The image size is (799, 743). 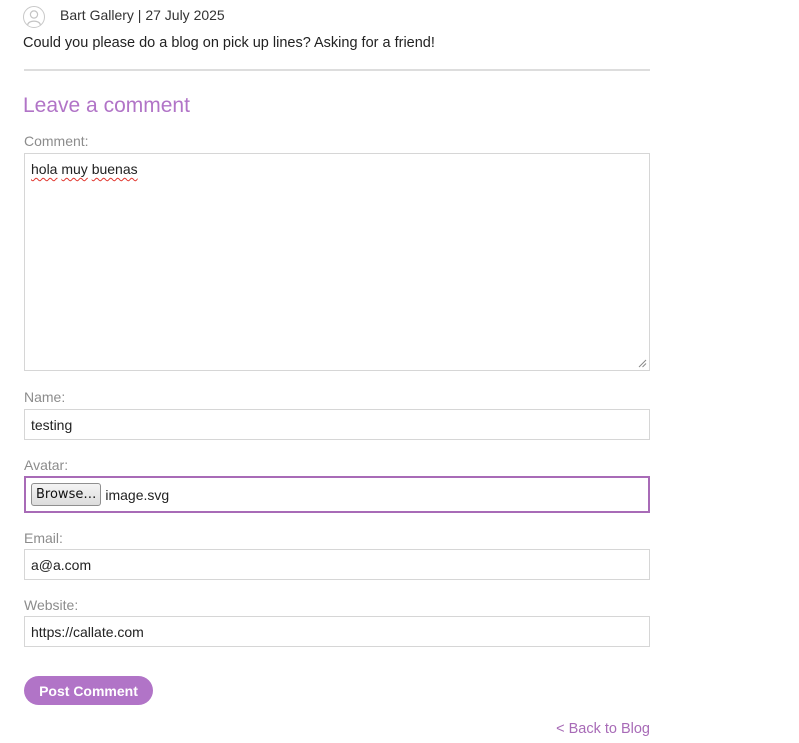 What do you see at coordinates (61, 564) in the screenshot?
I see `email-value: a@a.com` at bounding box center [61, 564].